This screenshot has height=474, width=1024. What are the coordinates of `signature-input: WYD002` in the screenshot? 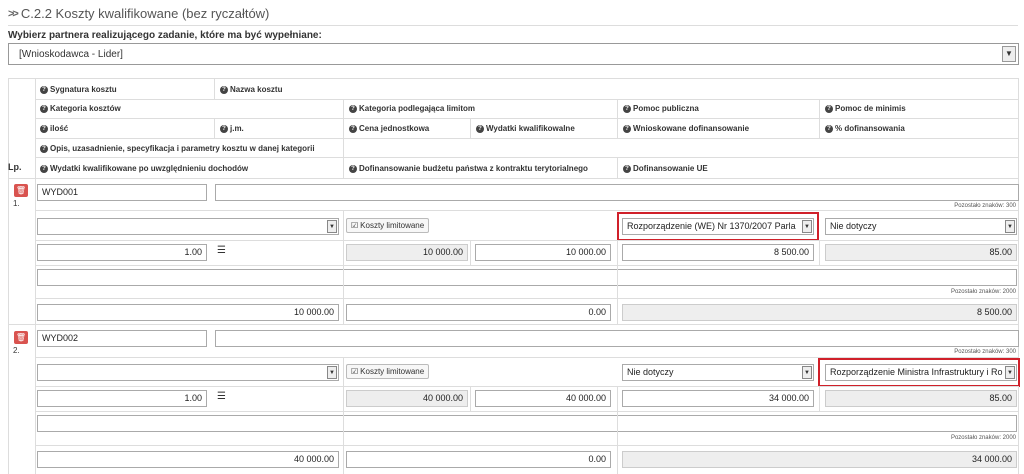 It's located at (122, 338).